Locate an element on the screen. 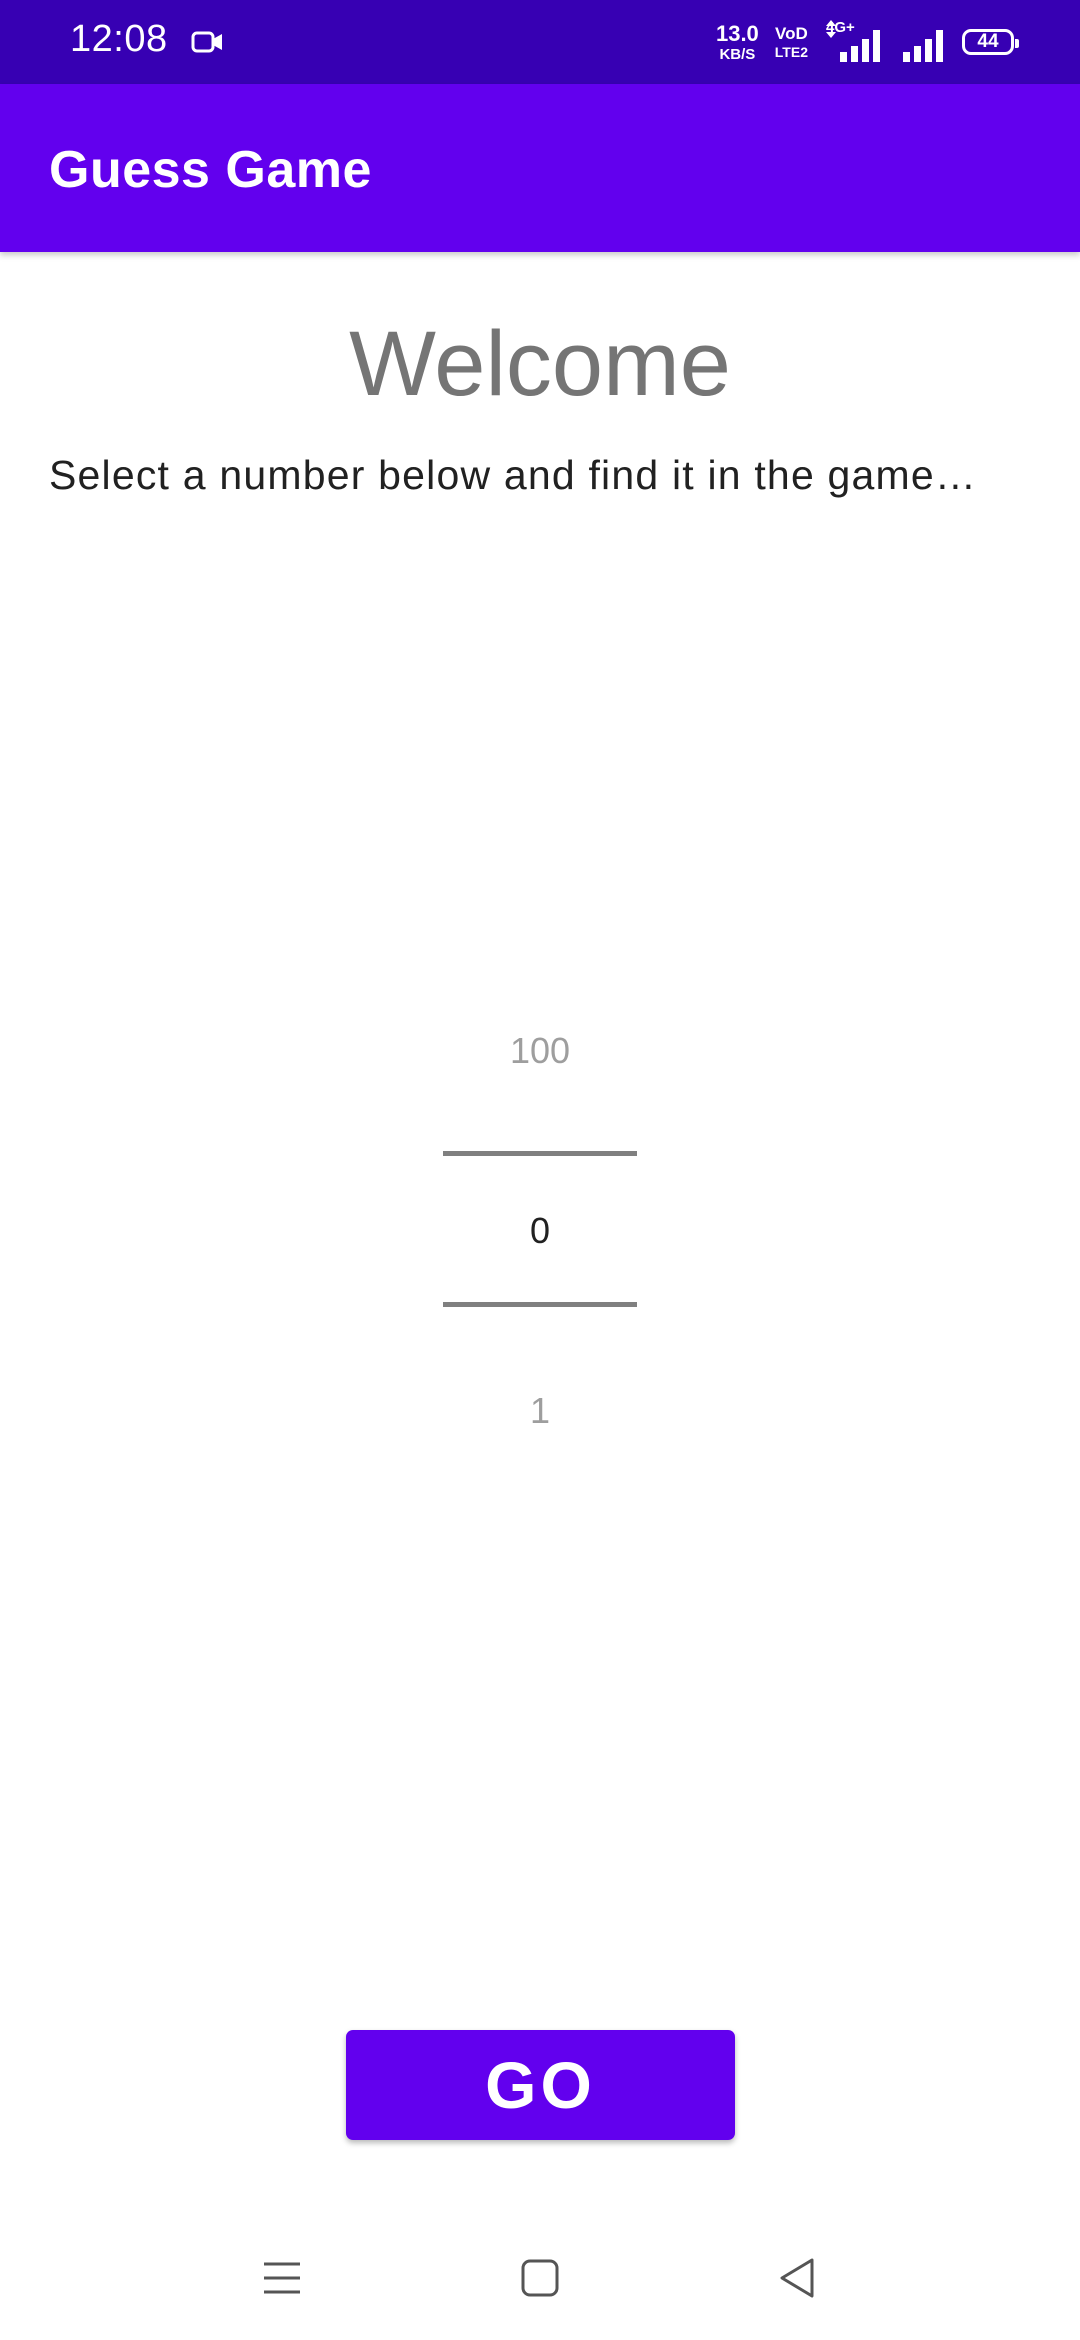 Image resolution: width=1080 pixels, height=2340 pixels. battery-icon: 44 is located at coordinates (990, 42).